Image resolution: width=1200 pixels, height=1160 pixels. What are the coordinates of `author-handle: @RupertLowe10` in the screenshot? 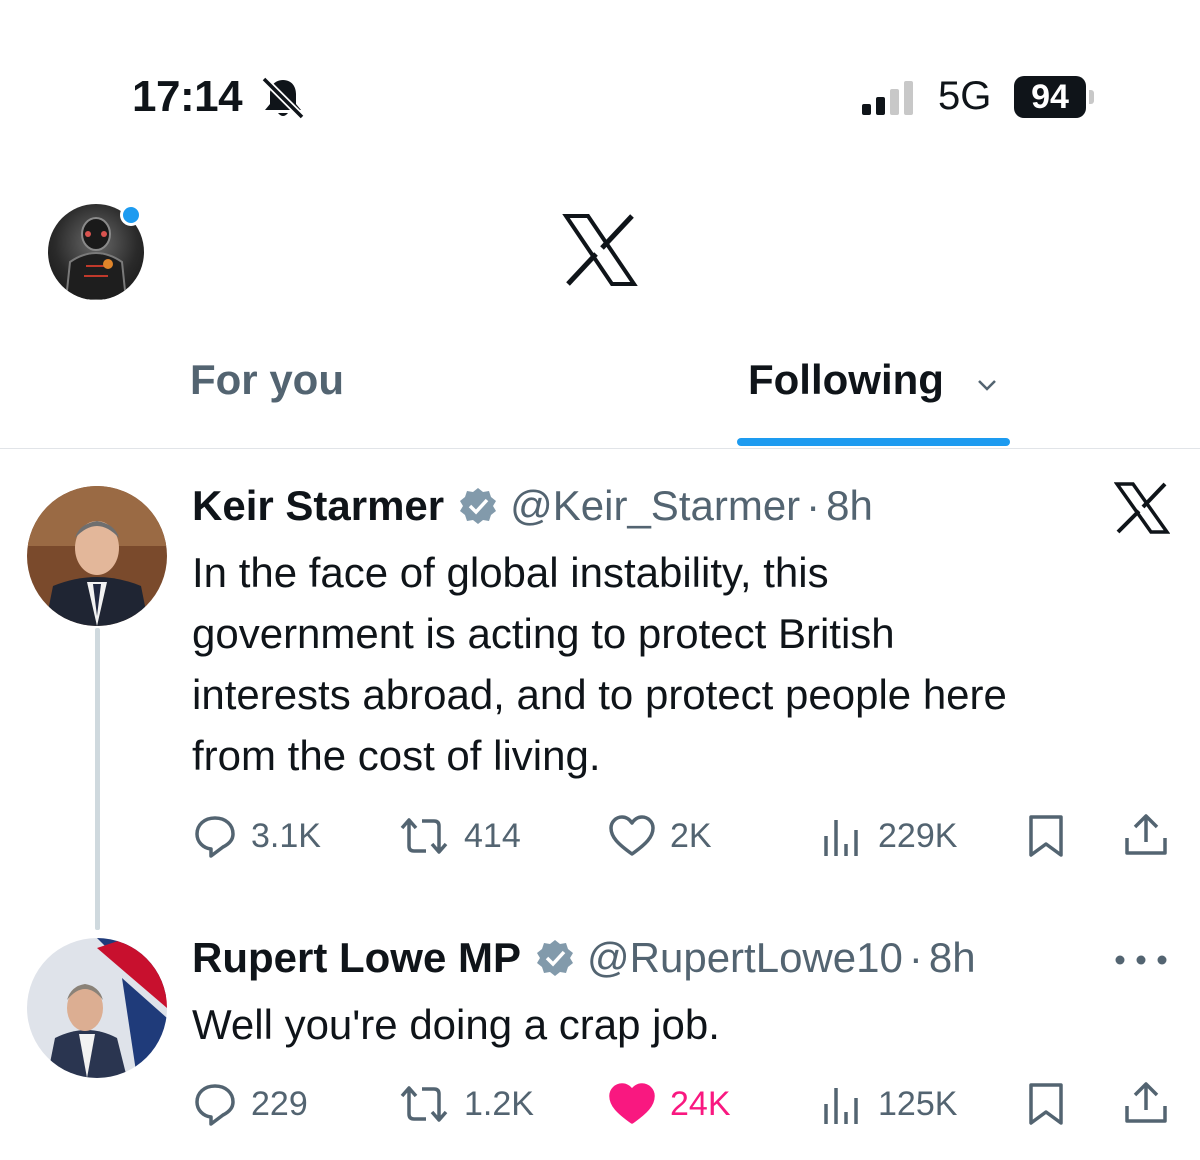 It's located at (745, 958).